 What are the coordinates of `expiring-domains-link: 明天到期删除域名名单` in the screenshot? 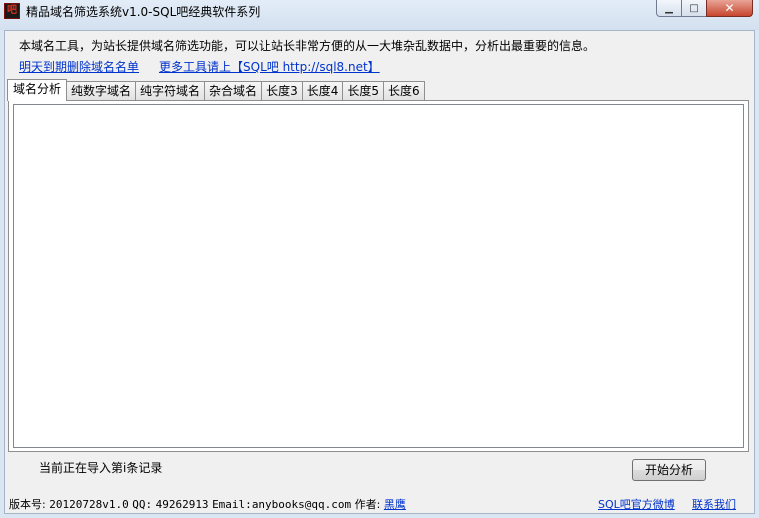 It's located at (79, 66).